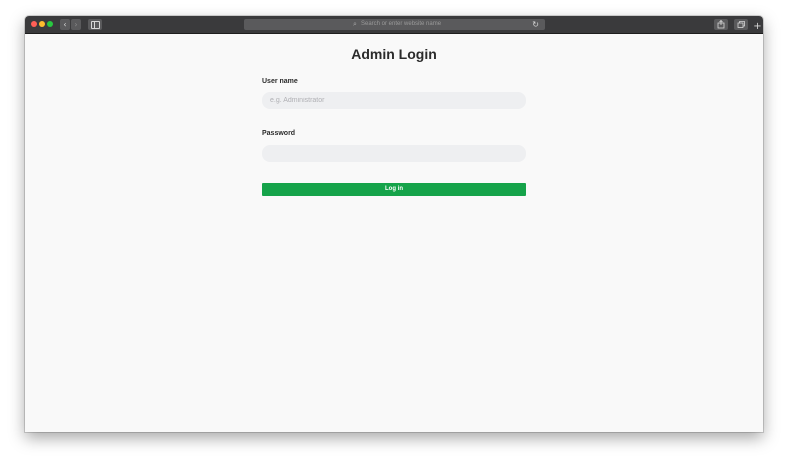 The width and height of the screenshot is (788, 465). I want to click on new-tab-button: +, so click(757, 26).